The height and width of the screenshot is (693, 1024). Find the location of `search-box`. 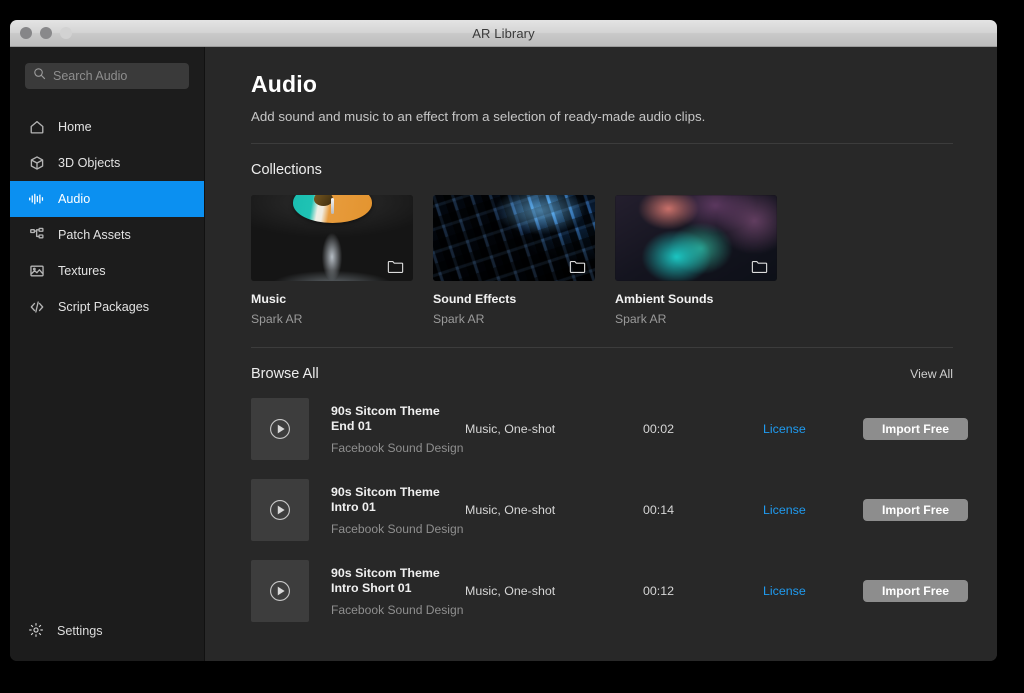

search-box is located at coordinates (119, 76).